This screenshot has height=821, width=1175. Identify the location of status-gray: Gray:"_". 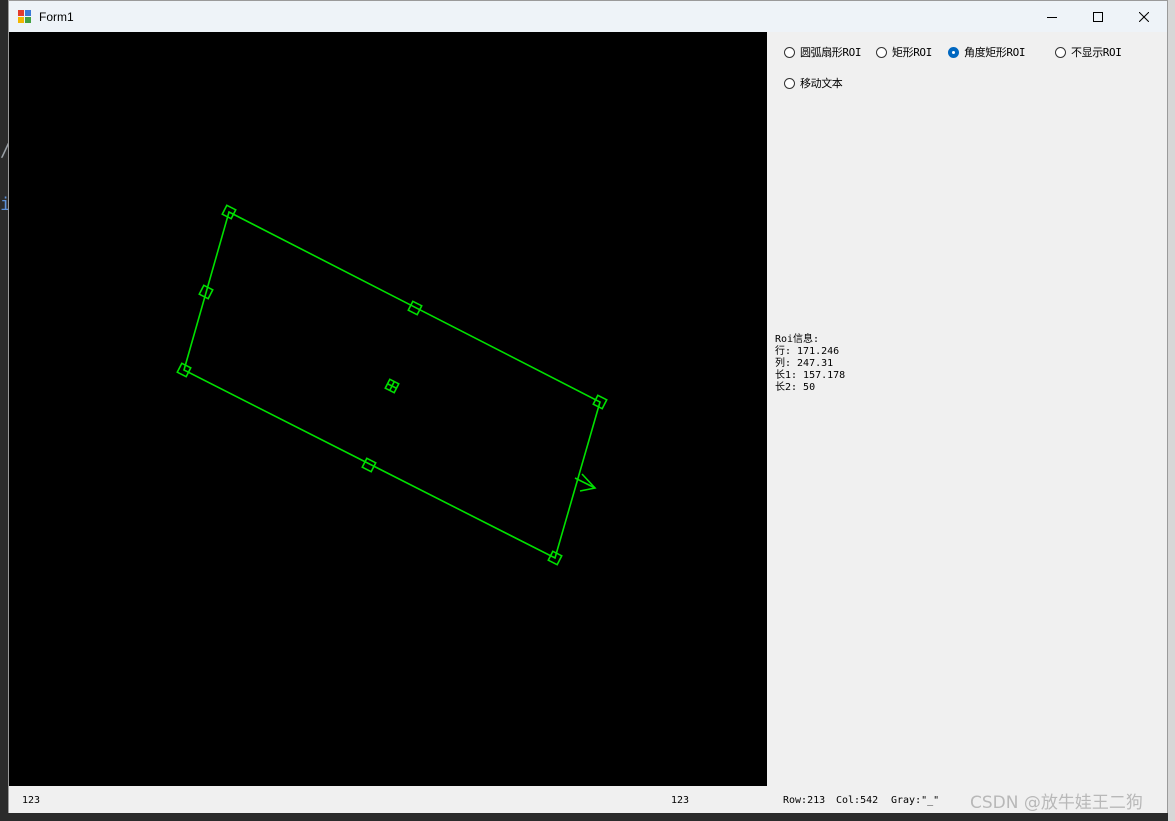
(915, 800).